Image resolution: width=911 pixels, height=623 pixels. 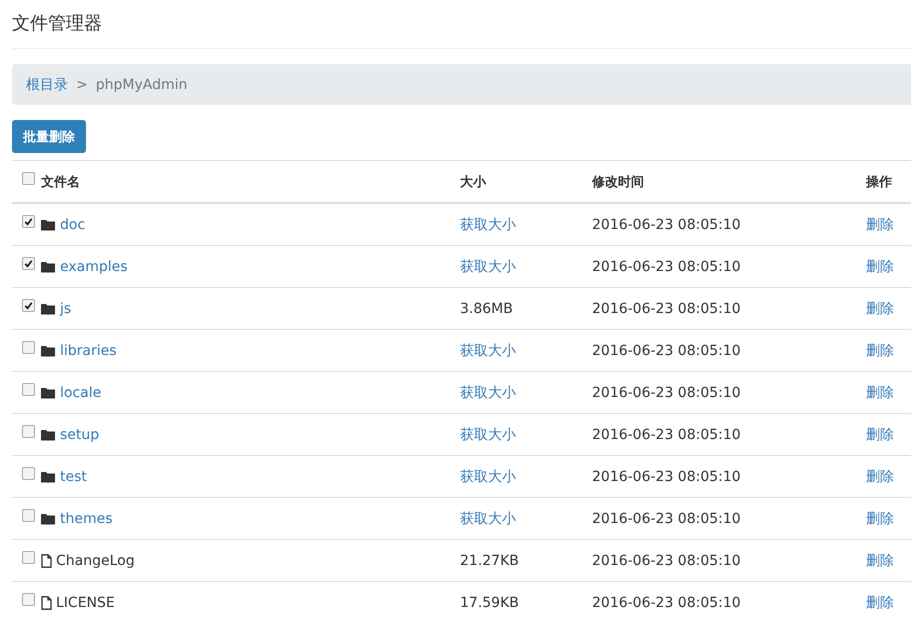 I want to click on file-size: 21.27KB, so click(x=489, y=560).